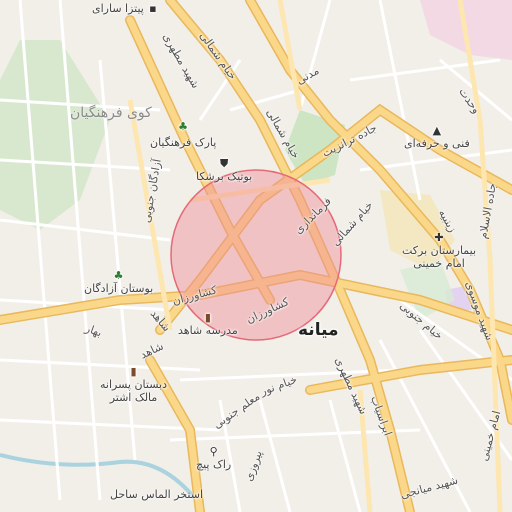  I want to click on poi-park-label: پارک فرهنگیان, so click(183, 142).